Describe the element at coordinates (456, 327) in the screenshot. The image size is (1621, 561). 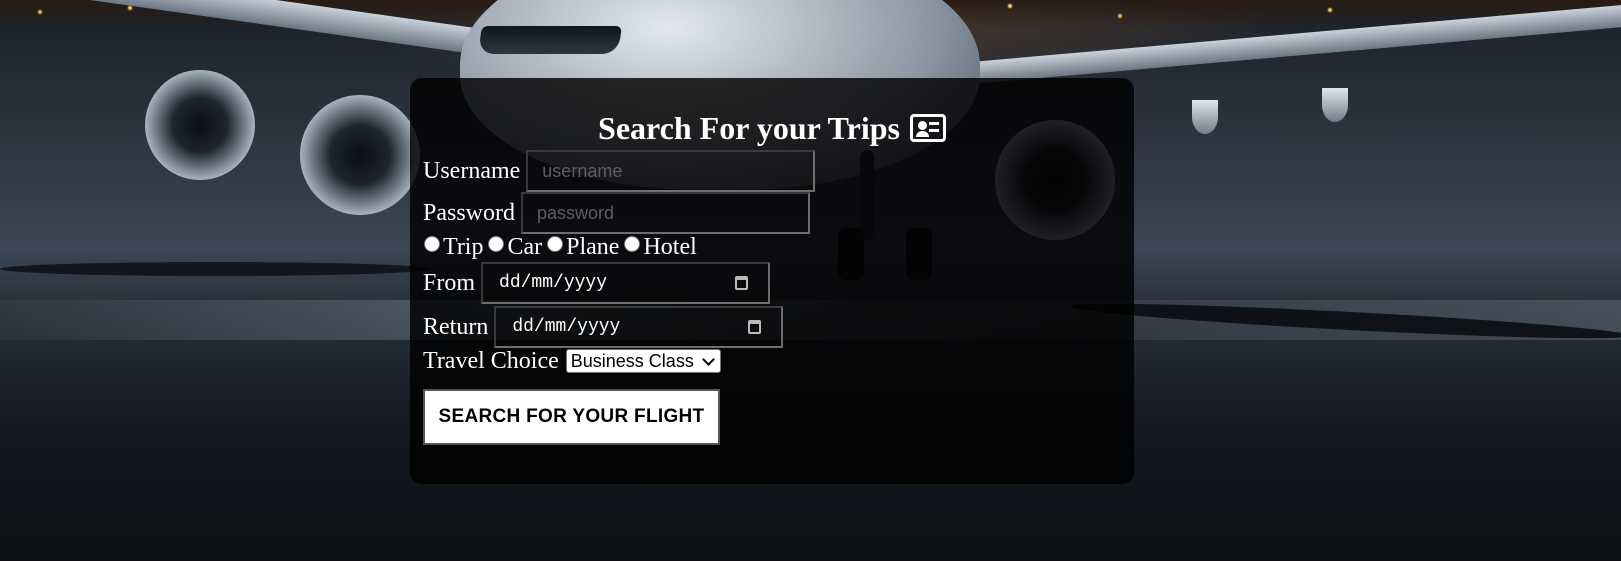
I see `return-date-label: Return` at that location.